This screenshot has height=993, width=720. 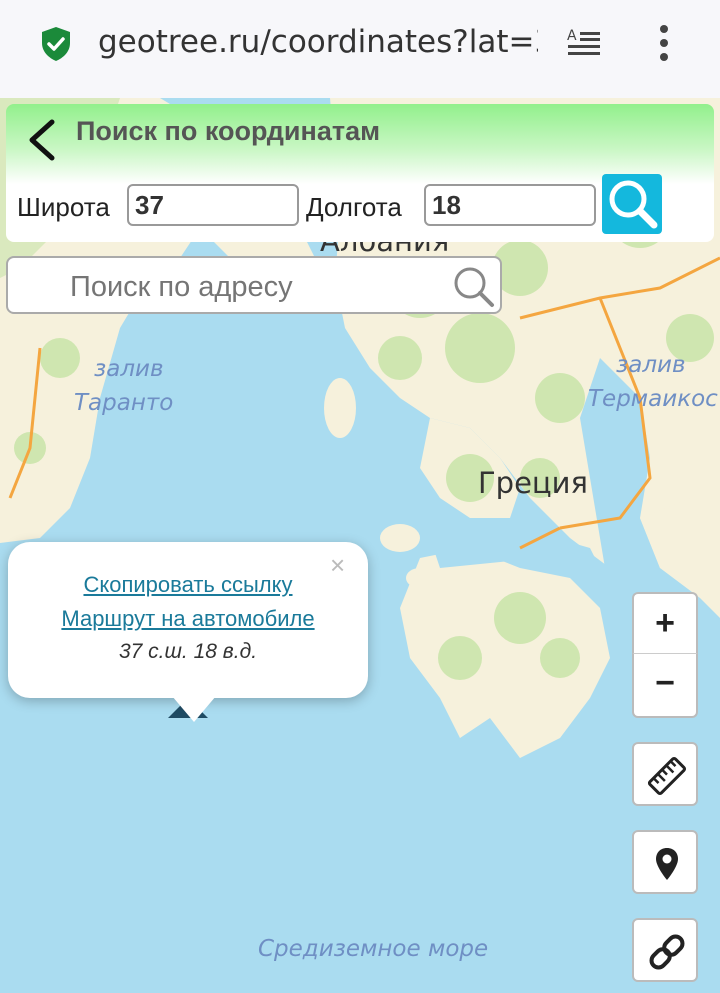 I want to click on popup-coordinates: 37 с.ш. 18 в.д., so click(x=188, y=651).